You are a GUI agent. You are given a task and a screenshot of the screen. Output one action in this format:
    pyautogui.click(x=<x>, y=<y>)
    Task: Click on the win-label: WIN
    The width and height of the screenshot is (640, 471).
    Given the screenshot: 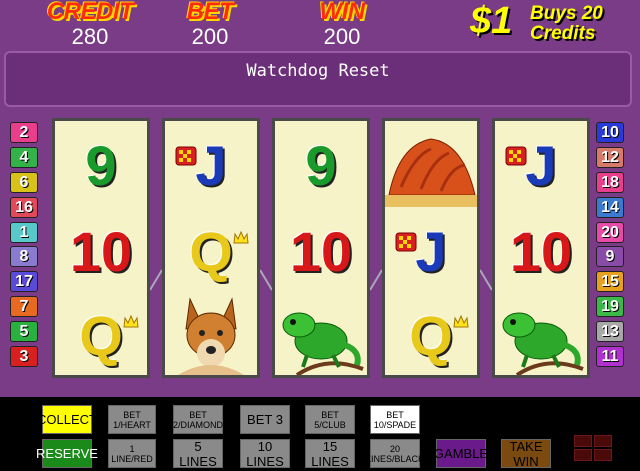 What is the action you would take?
    pyautogui.click(x=342, y=12)
    